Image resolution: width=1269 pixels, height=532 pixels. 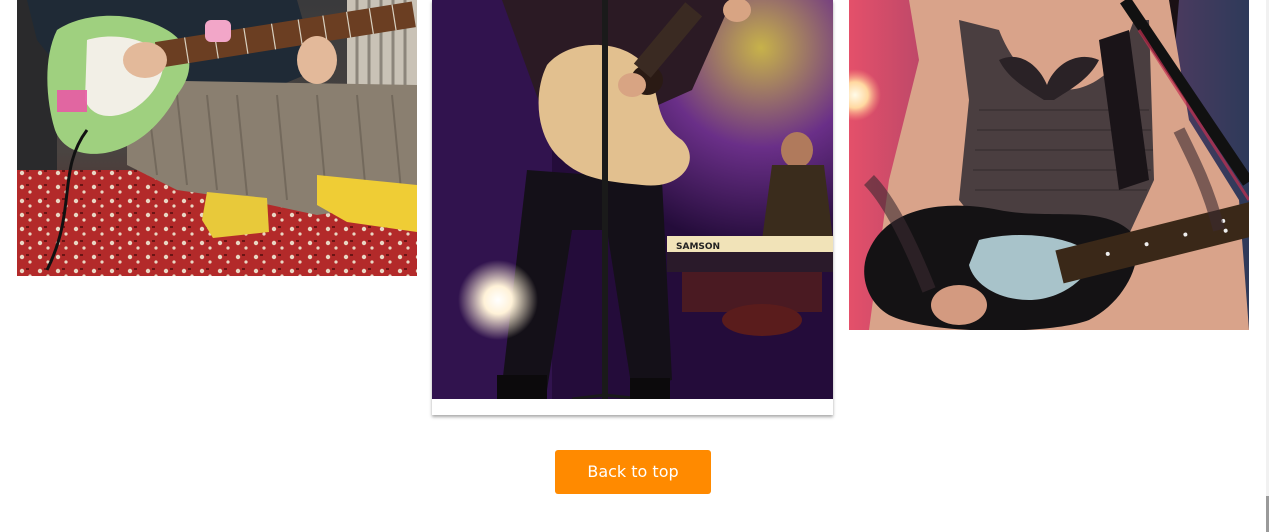 What do you see at coordinates (698, 247) in the screenshot?
I see `svg-text: SAMSON` at bounding box center [698, 247].